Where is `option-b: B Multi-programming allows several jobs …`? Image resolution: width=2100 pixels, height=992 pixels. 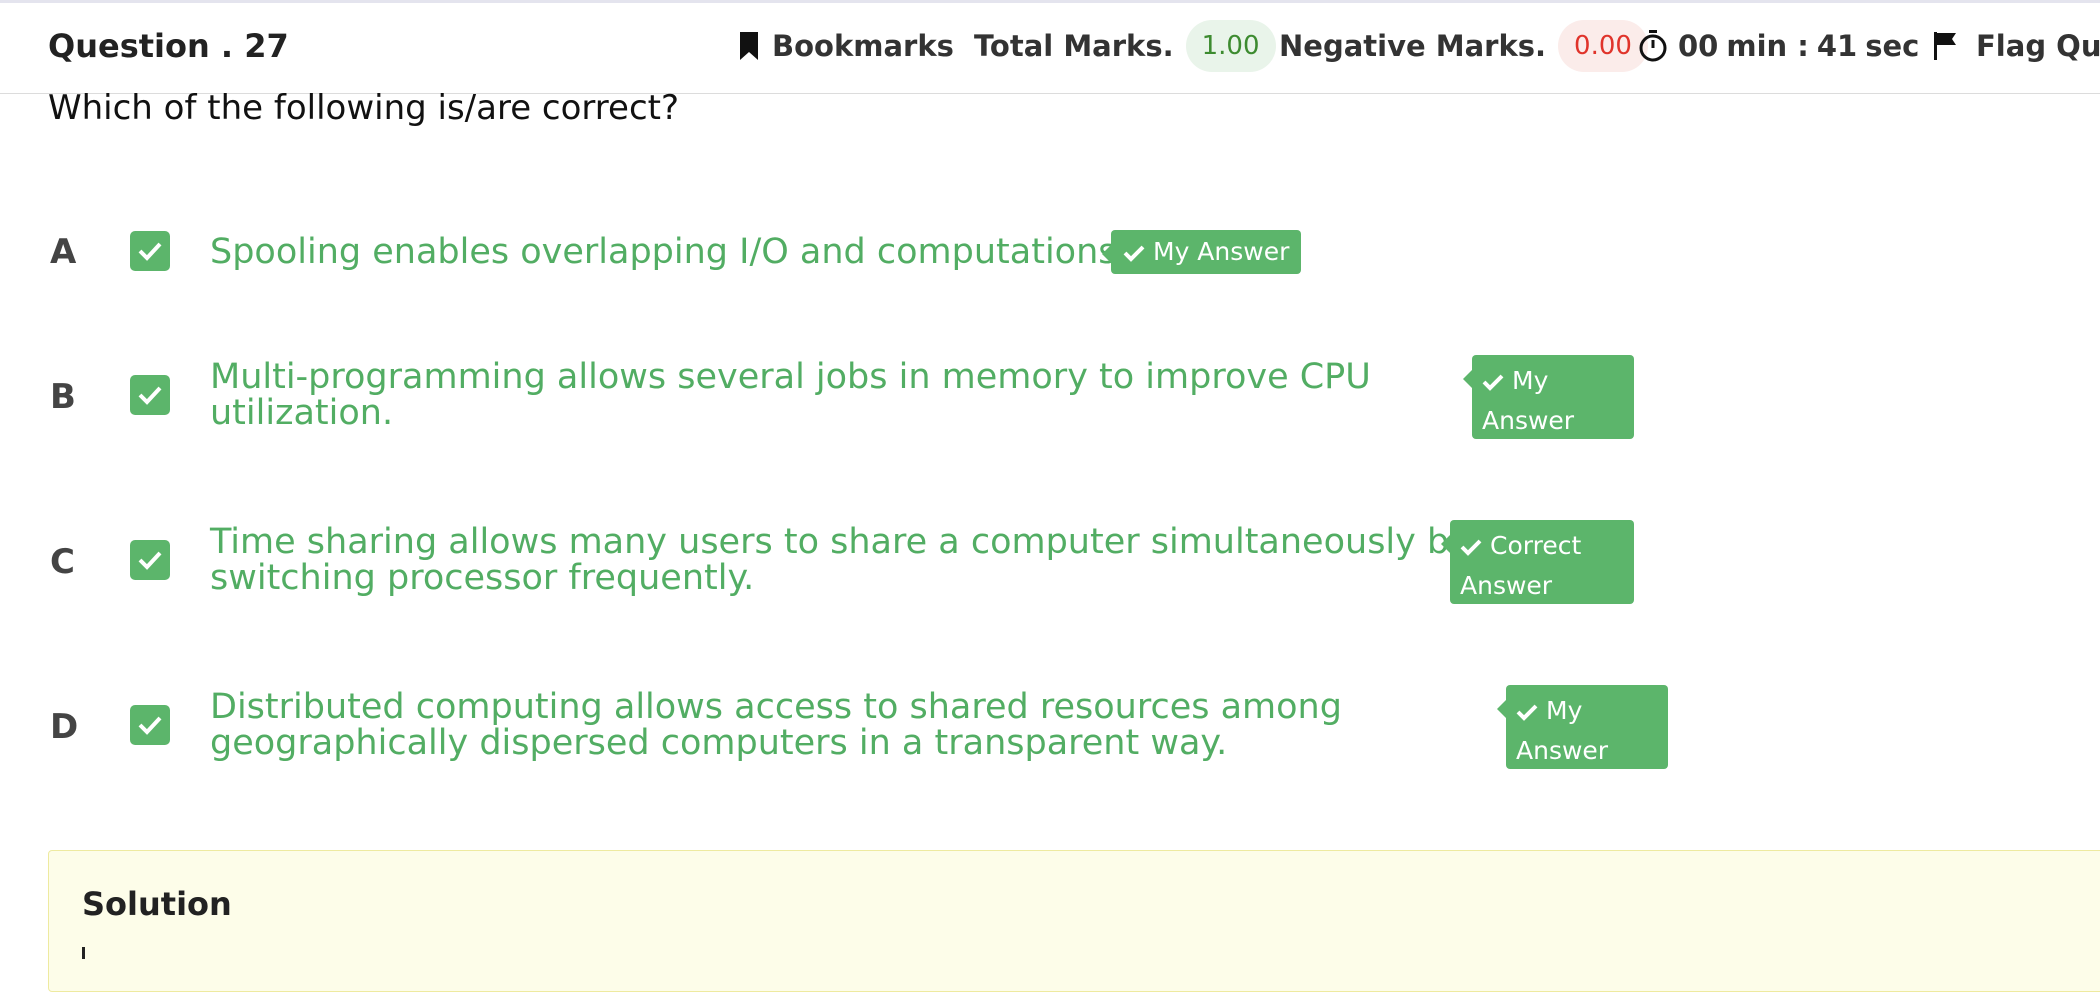
option-b: B Multi-programming allows several jobs … is located at coordinates (850, 400).